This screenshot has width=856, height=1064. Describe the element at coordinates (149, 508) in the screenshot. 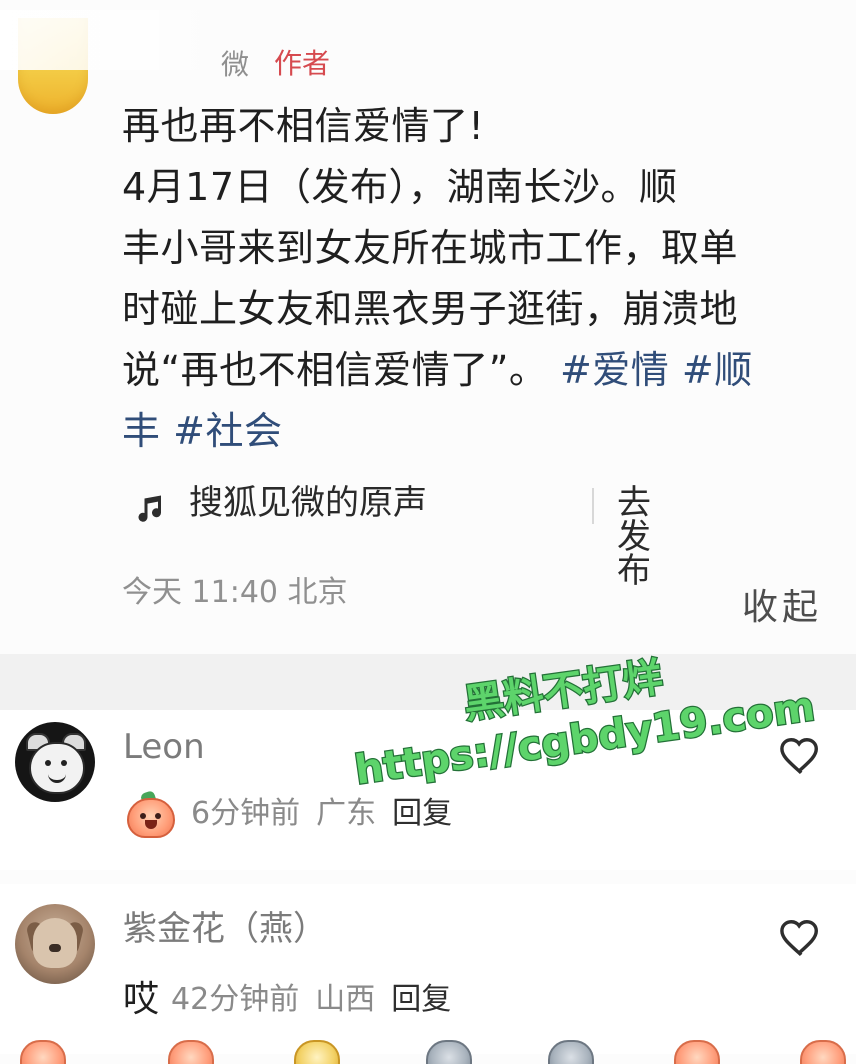

I see `music-note-icon` at that location.